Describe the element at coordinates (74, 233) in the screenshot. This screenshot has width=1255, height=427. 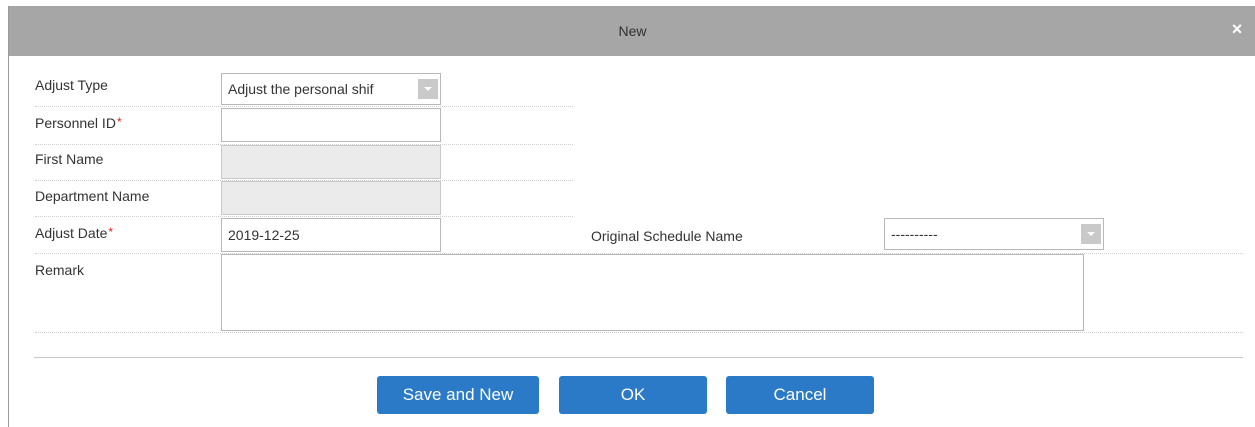
I see `adjust-date-label: Adjust Date*` at that location.